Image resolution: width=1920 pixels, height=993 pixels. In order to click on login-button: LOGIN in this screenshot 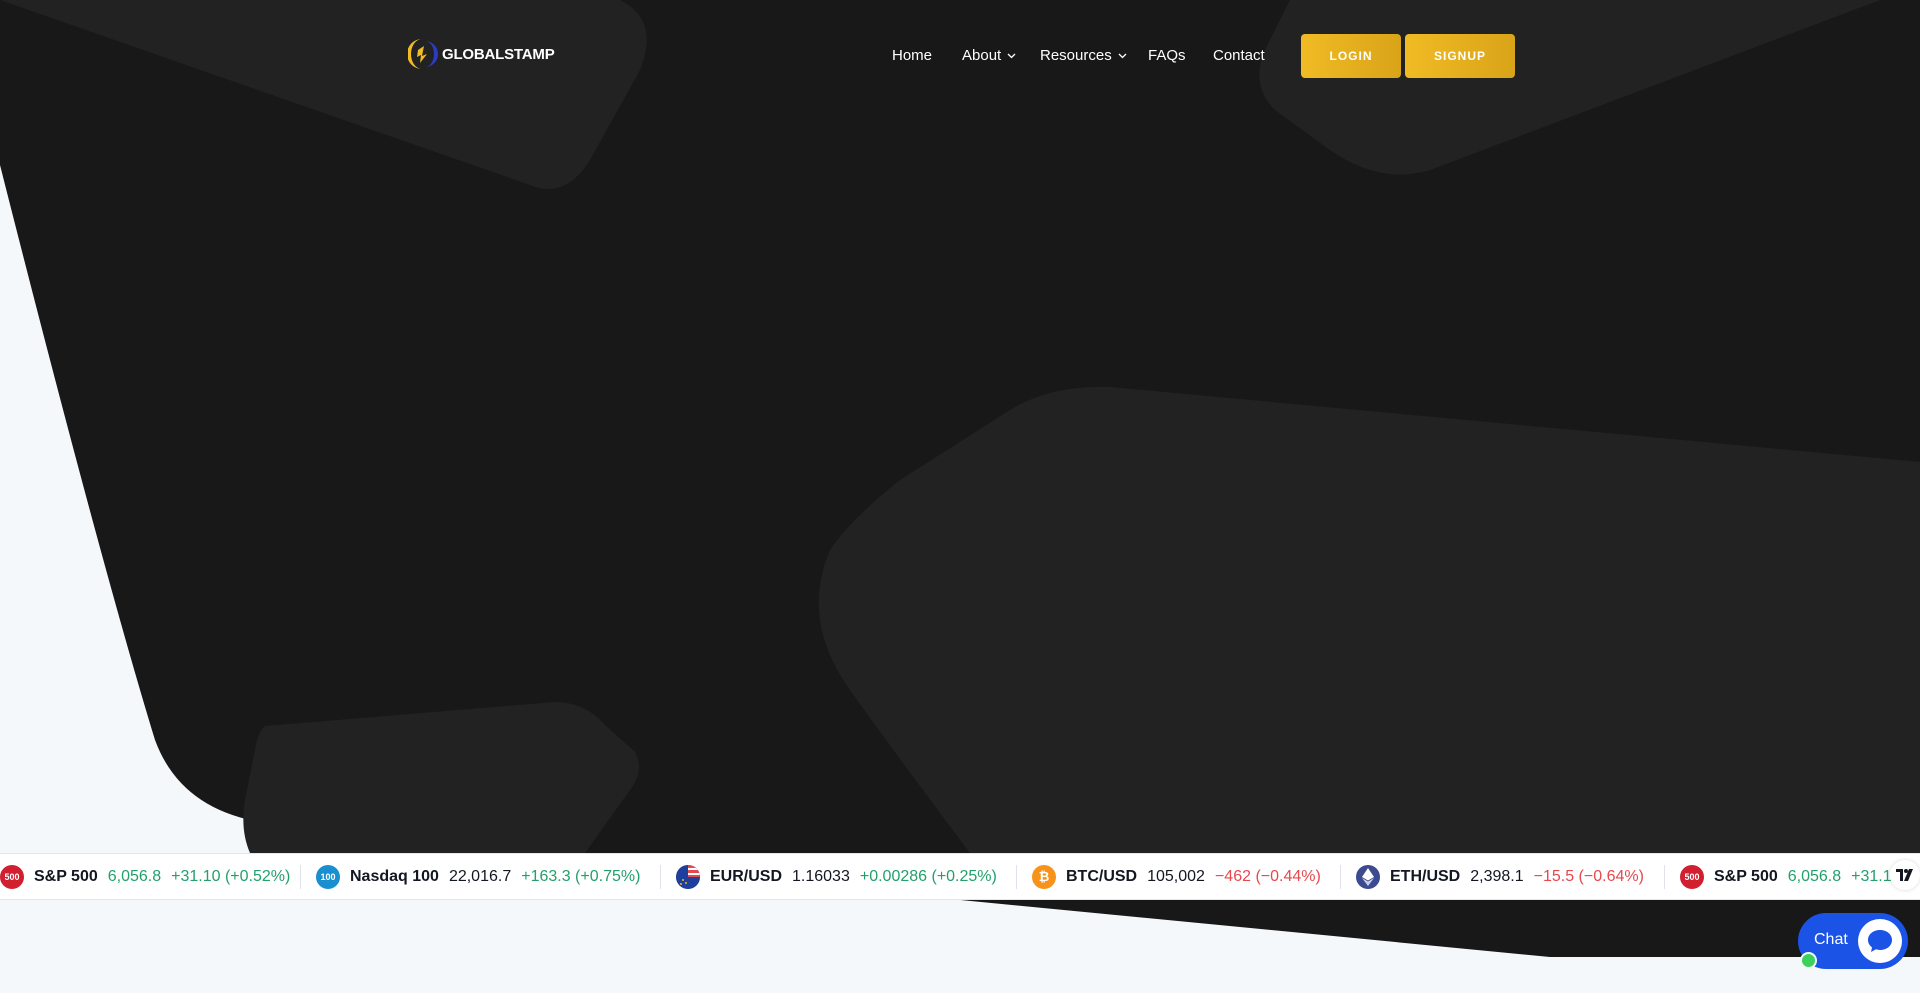, I will do `click(1351, 56)`.